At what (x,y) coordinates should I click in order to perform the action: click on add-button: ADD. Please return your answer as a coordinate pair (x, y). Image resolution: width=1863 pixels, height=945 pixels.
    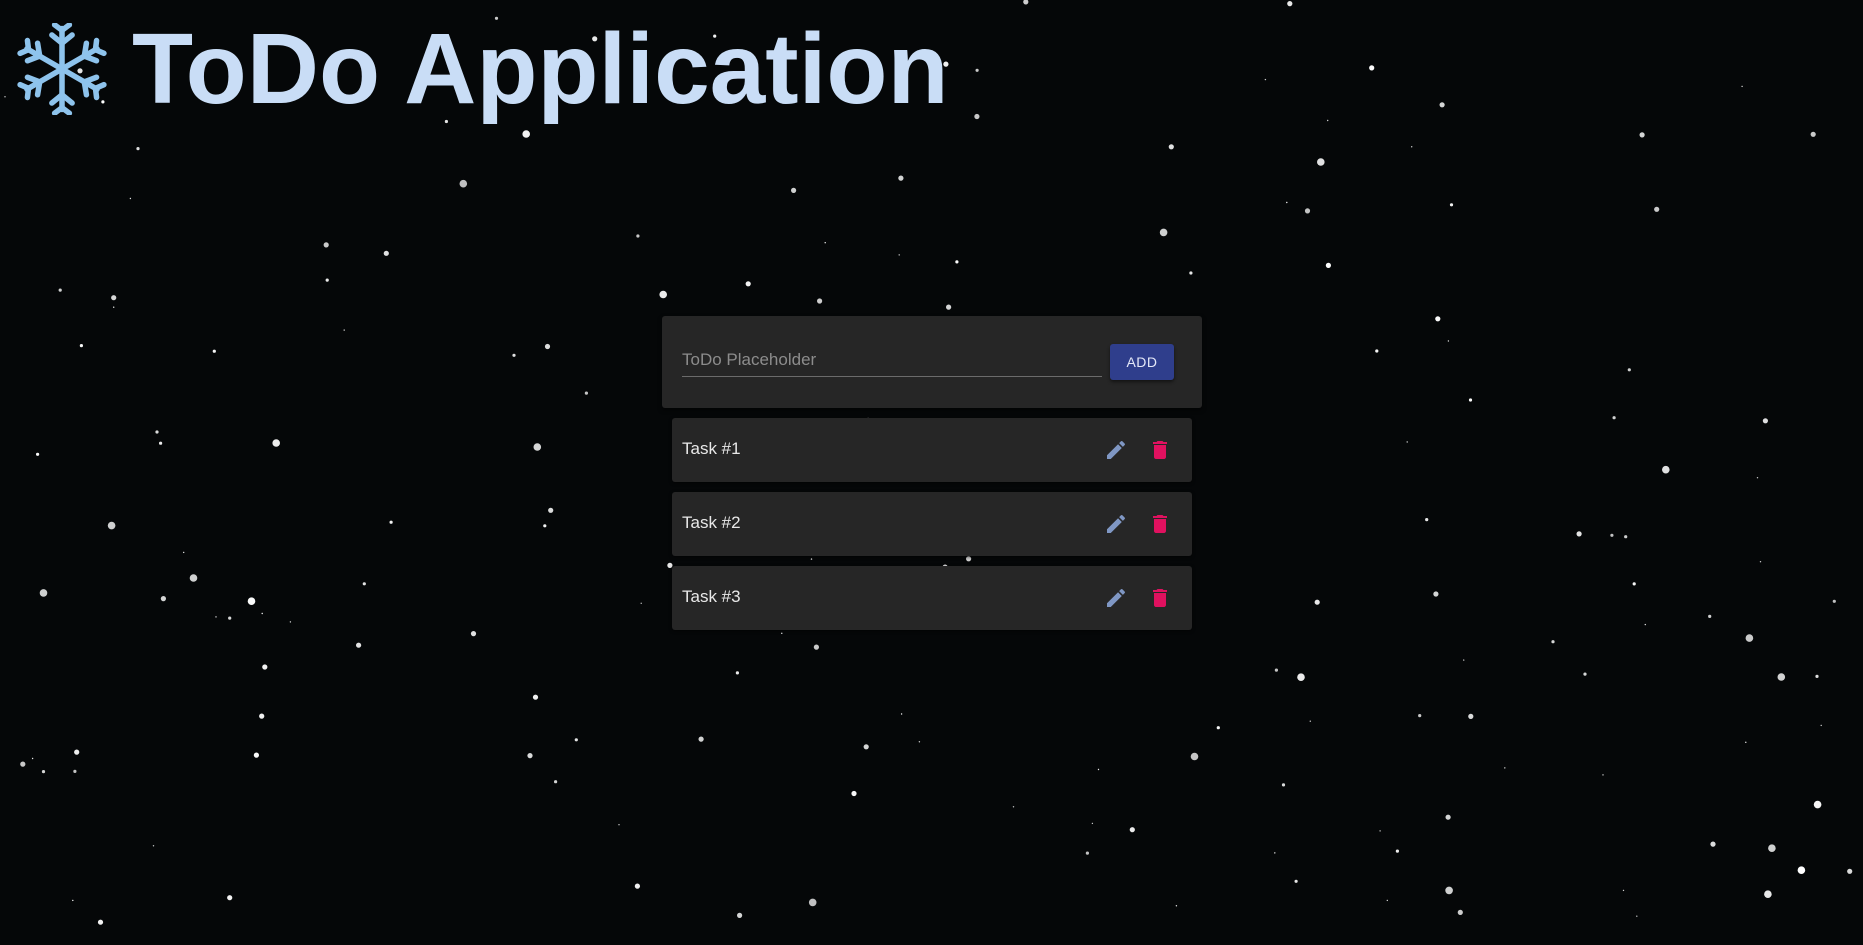
    Looking at the image, I should click on (1142, 362).